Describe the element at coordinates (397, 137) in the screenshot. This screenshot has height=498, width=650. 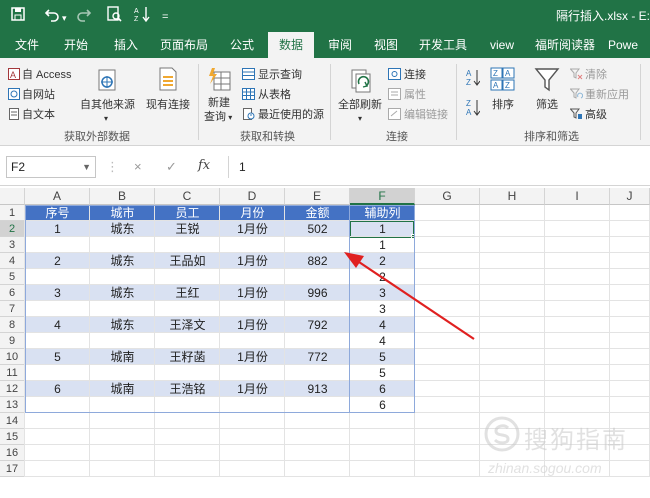
I see `group-label-connections: 连接` at that location.